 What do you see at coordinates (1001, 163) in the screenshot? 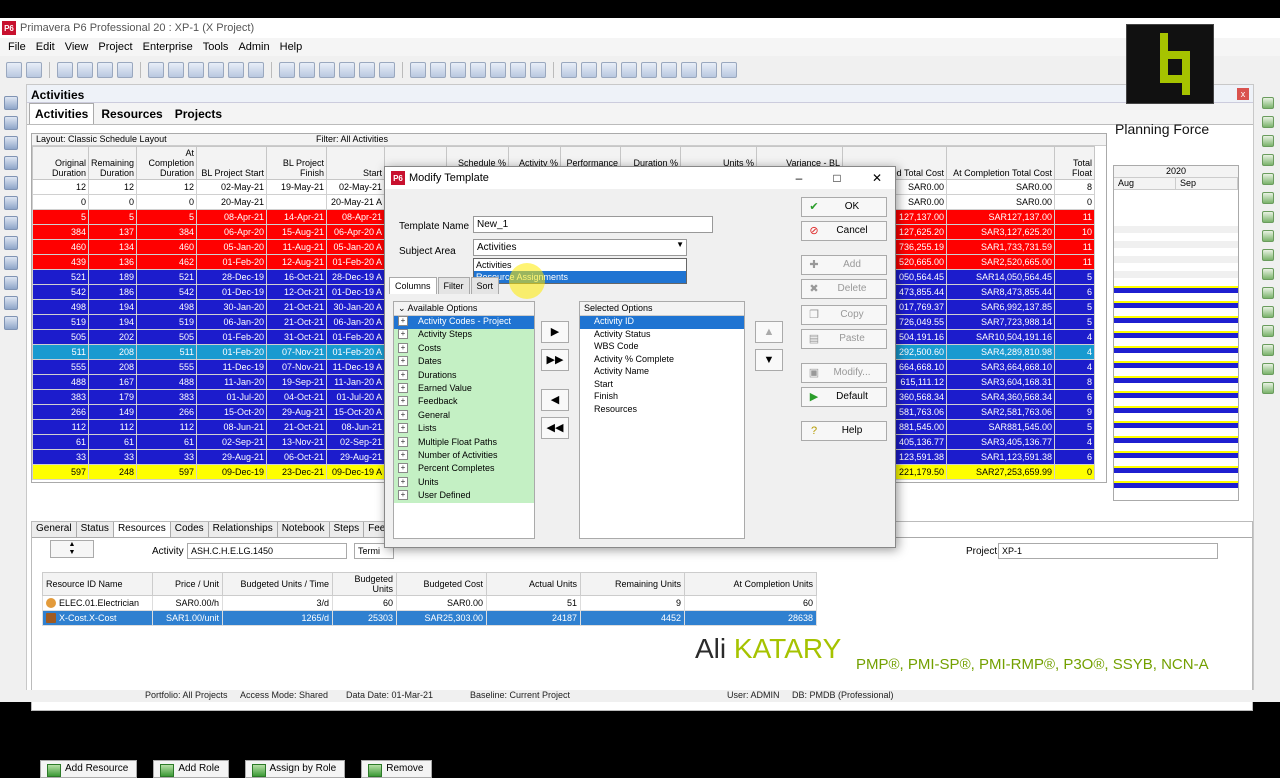
I see `column-header: At Completion Total Cost` at bounding box center [1001, 163].